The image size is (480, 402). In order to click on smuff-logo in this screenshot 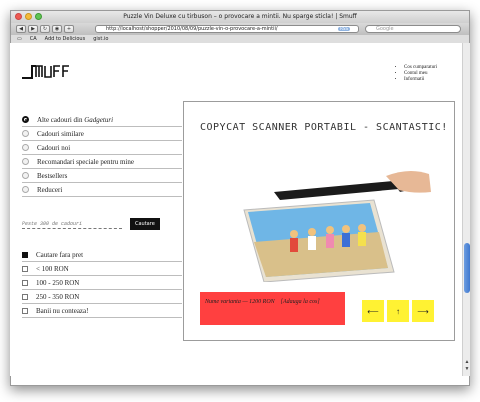, I will do `click(48, 74)`.